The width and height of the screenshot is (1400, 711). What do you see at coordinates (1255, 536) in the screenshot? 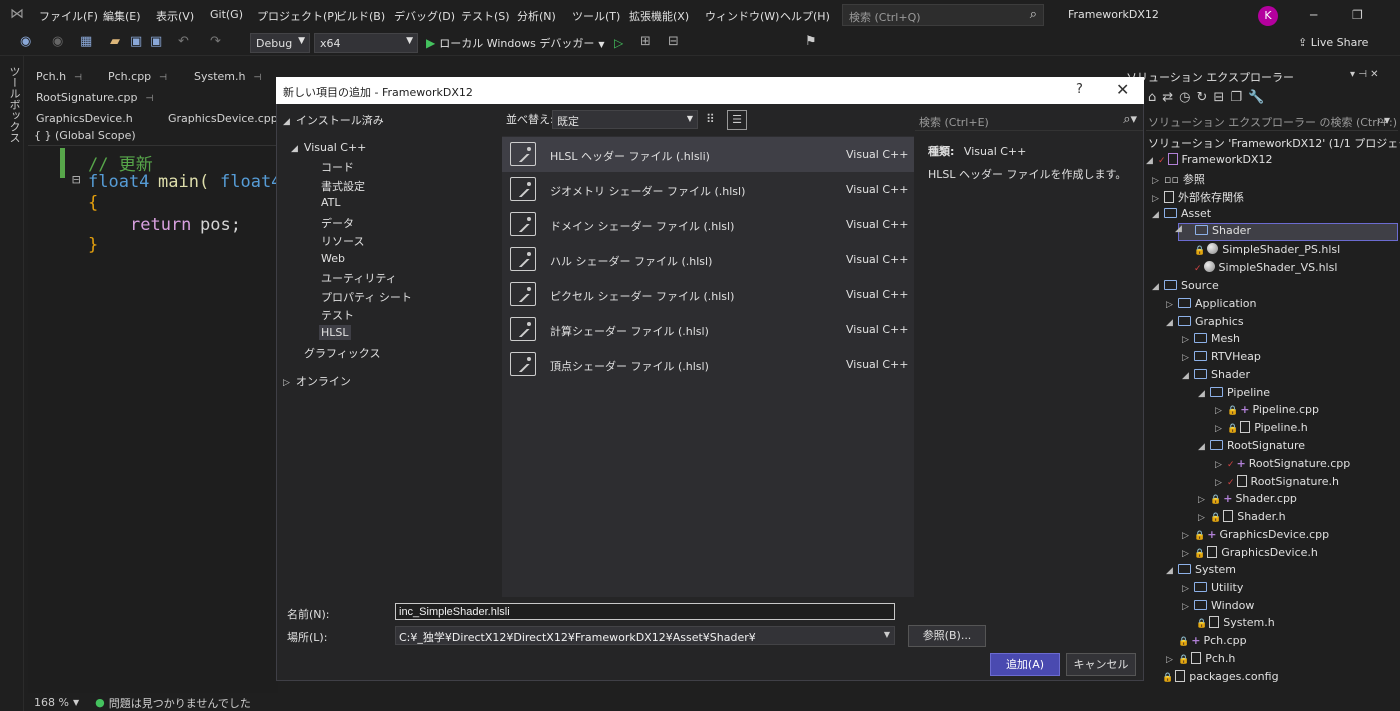
I see `tree-file-graphicsdevice-cpp: ▷ 🔒 + GraphicsDevice.cpp` at bounding box center [1255, 536].